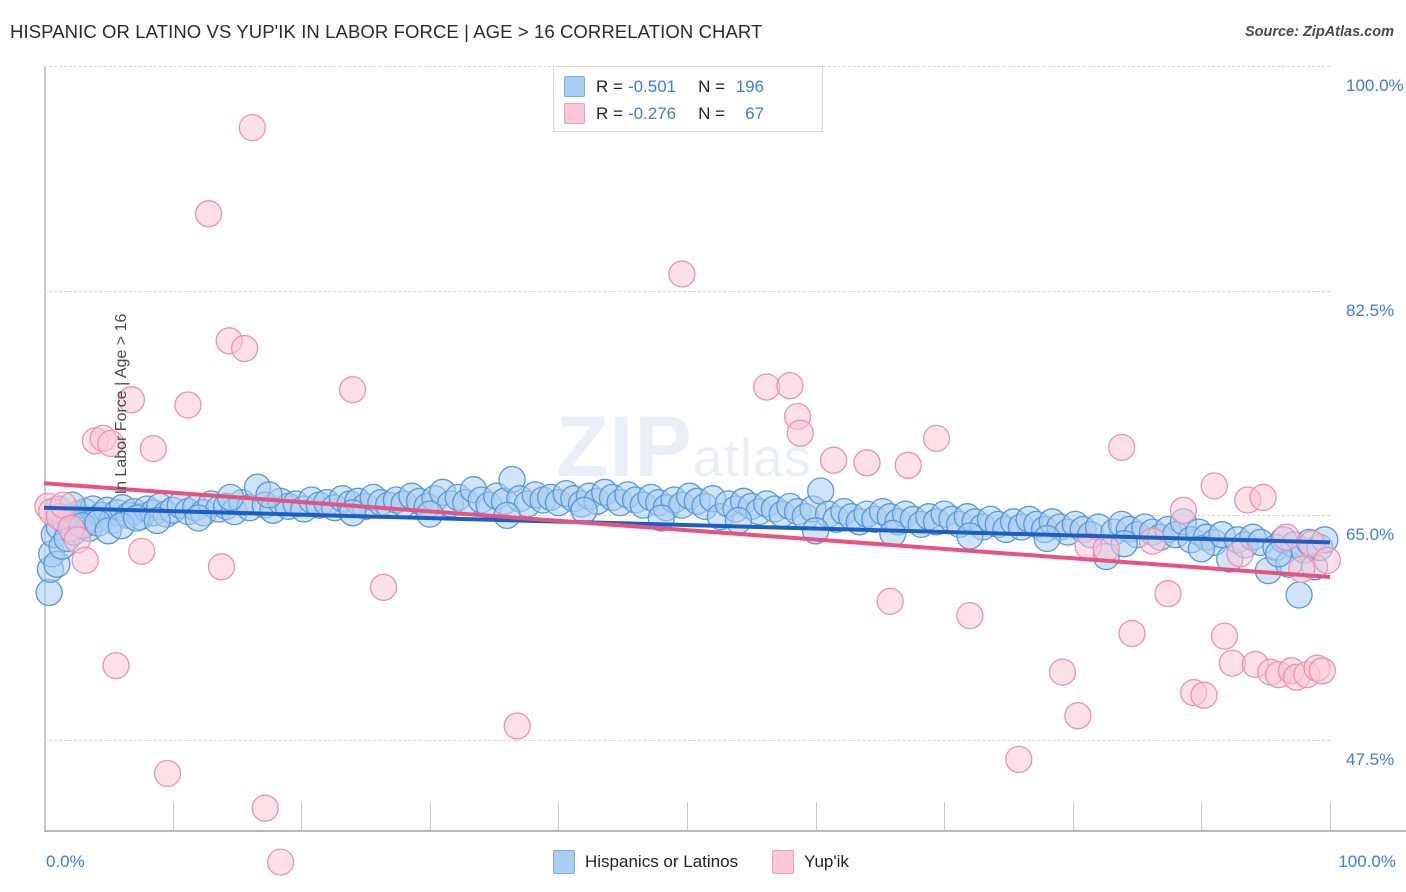 The width and height of the screenshot is (1406, 892). I want to click on trend-lines, so click(687, 530).